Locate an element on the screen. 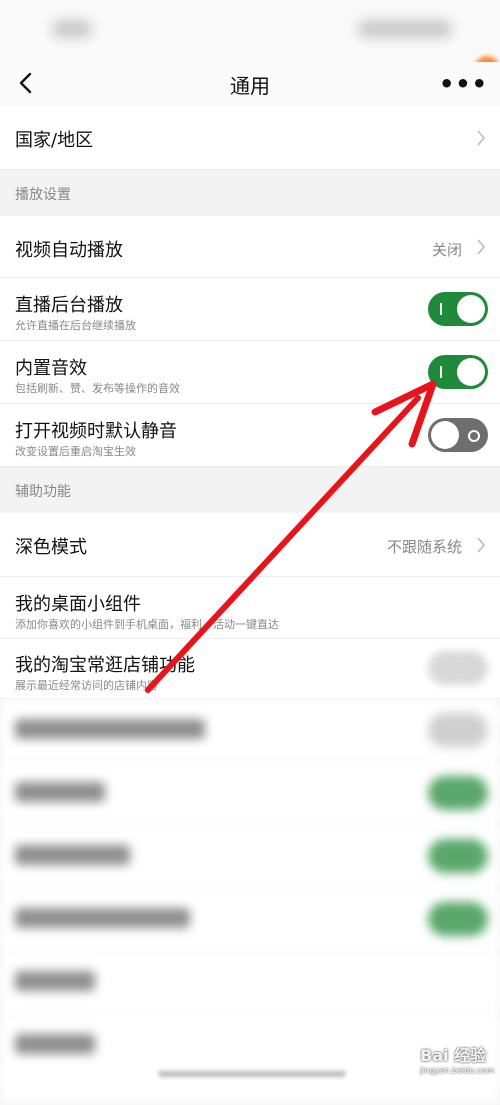 This screenshot has width=500, height=1105. autoplay-row: 视频自动播放 关闭 is located at coordinates (250, 247).